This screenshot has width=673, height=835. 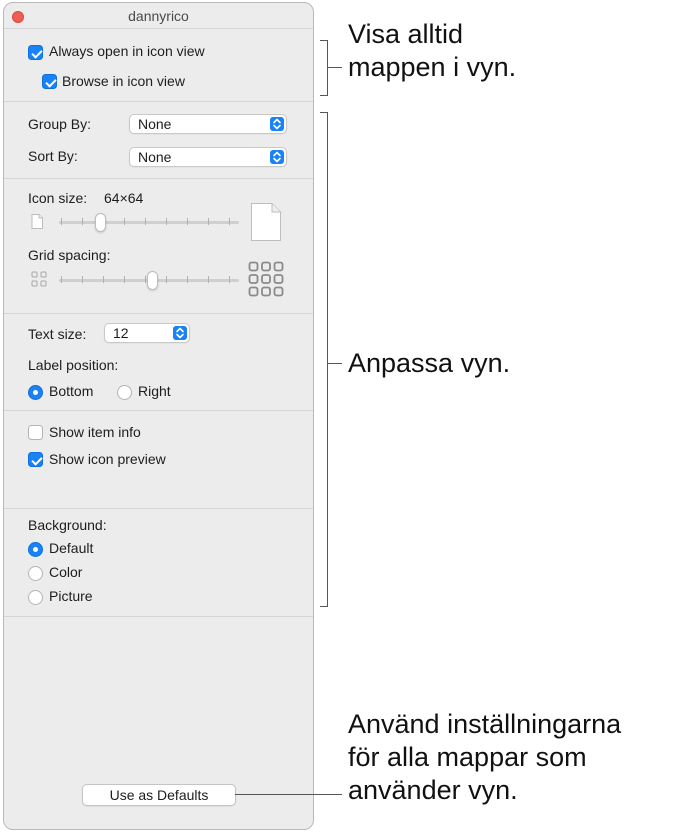 What do you see at coordinates (121, 333) in the screenshot?
I see `text-size-value: 12` at bounding box center [121, 333].